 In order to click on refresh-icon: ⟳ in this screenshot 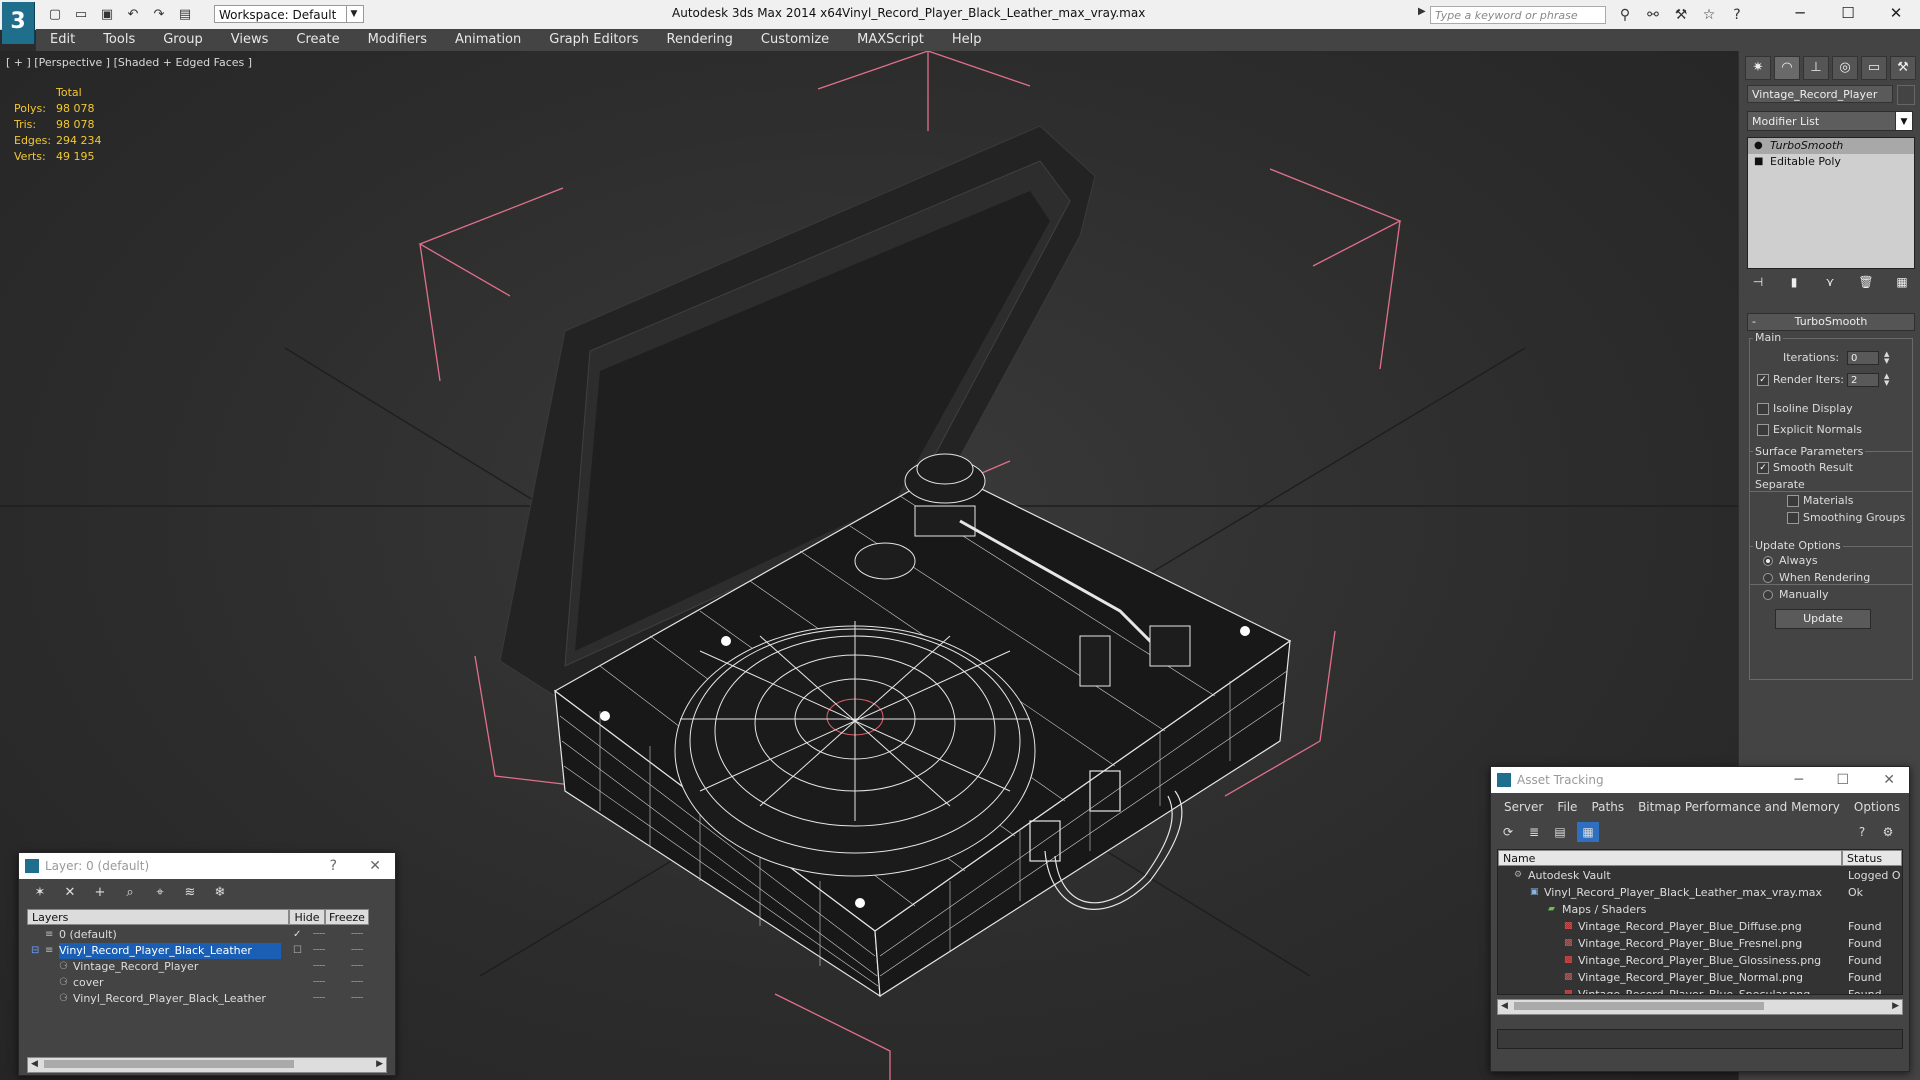, I will do `click(1508, 832)`.